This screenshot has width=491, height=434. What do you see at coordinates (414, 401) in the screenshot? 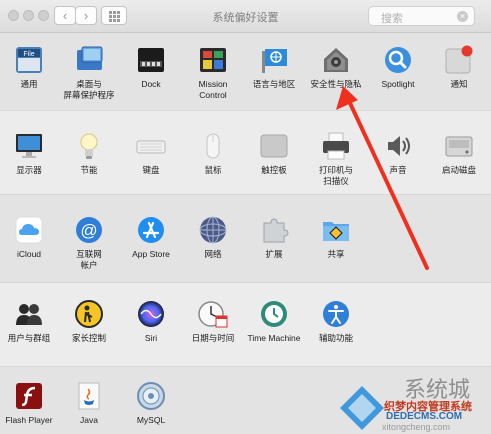
I see `watermark: 系统城 织梦内容管理系统 DEDECMS.COM xitongcheng.com` at bounding box center [414, 401].